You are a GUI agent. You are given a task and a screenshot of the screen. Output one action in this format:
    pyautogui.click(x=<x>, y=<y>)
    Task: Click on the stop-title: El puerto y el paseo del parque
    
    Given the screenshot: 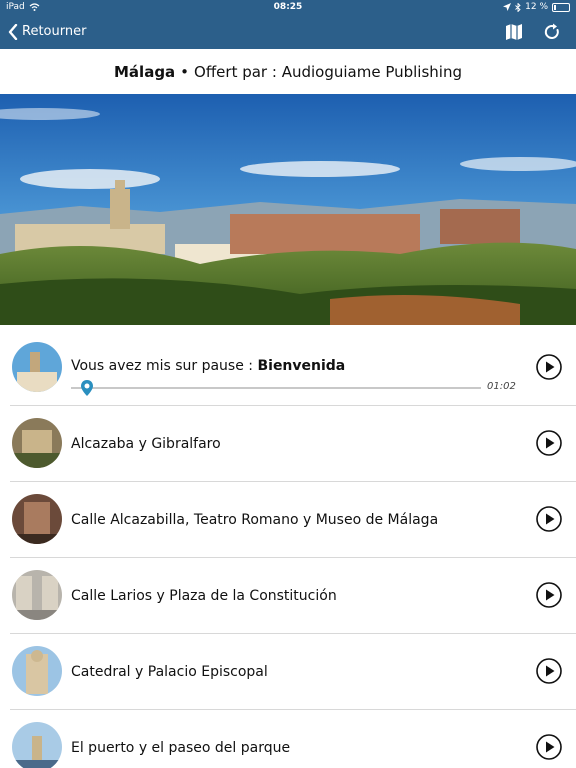 What is the action you would take?
    pyautogui.click(x=181, y=747)
    